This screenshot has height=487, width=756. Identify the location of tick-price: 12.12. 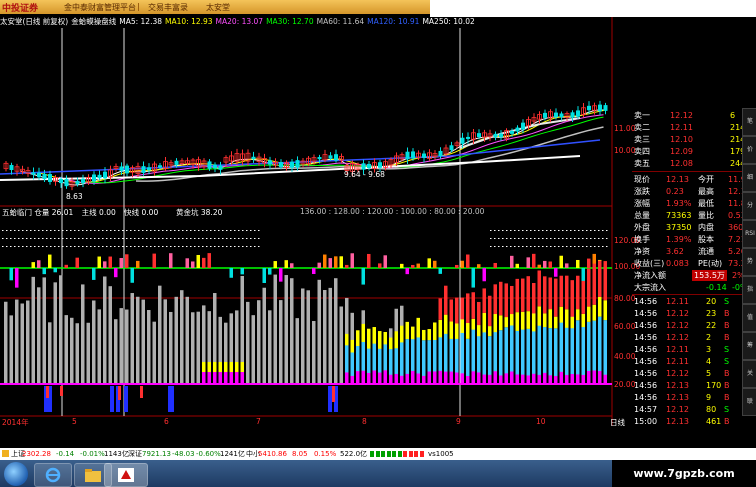
(677, 325).